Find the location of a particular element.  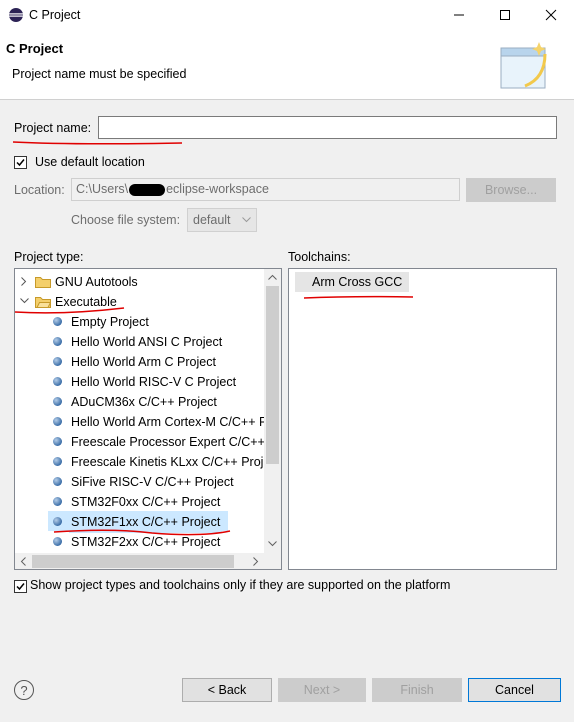

tree-item-label: Hello World Arm C Project is located at coordinates (143, 362).